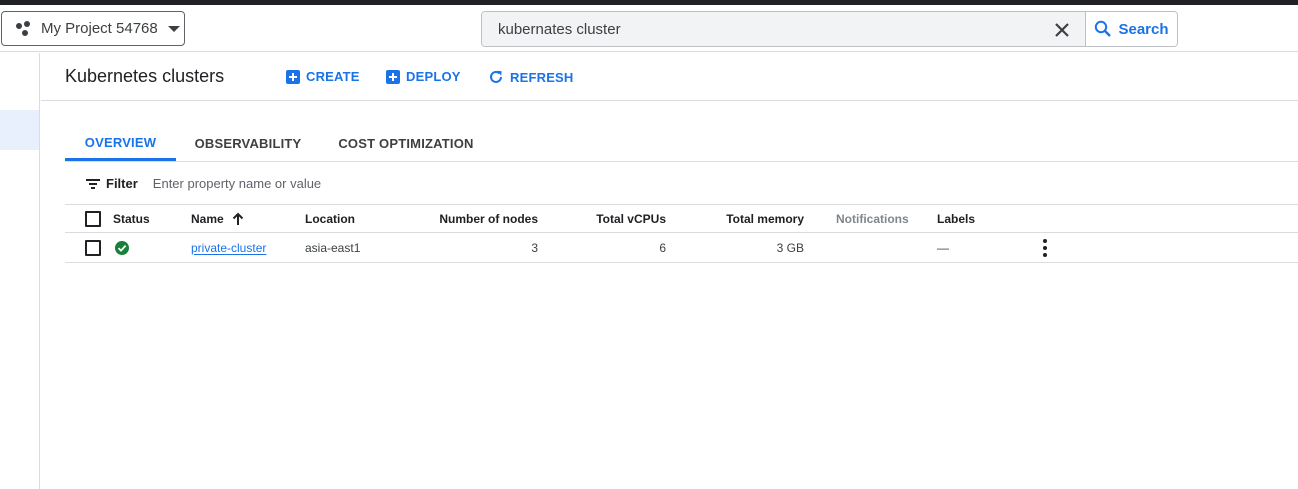  What do you see at coordinates (145, 76) in the screenshot?
I see `page-title: Kubernetes clusters` at bounding box center [145, 76].